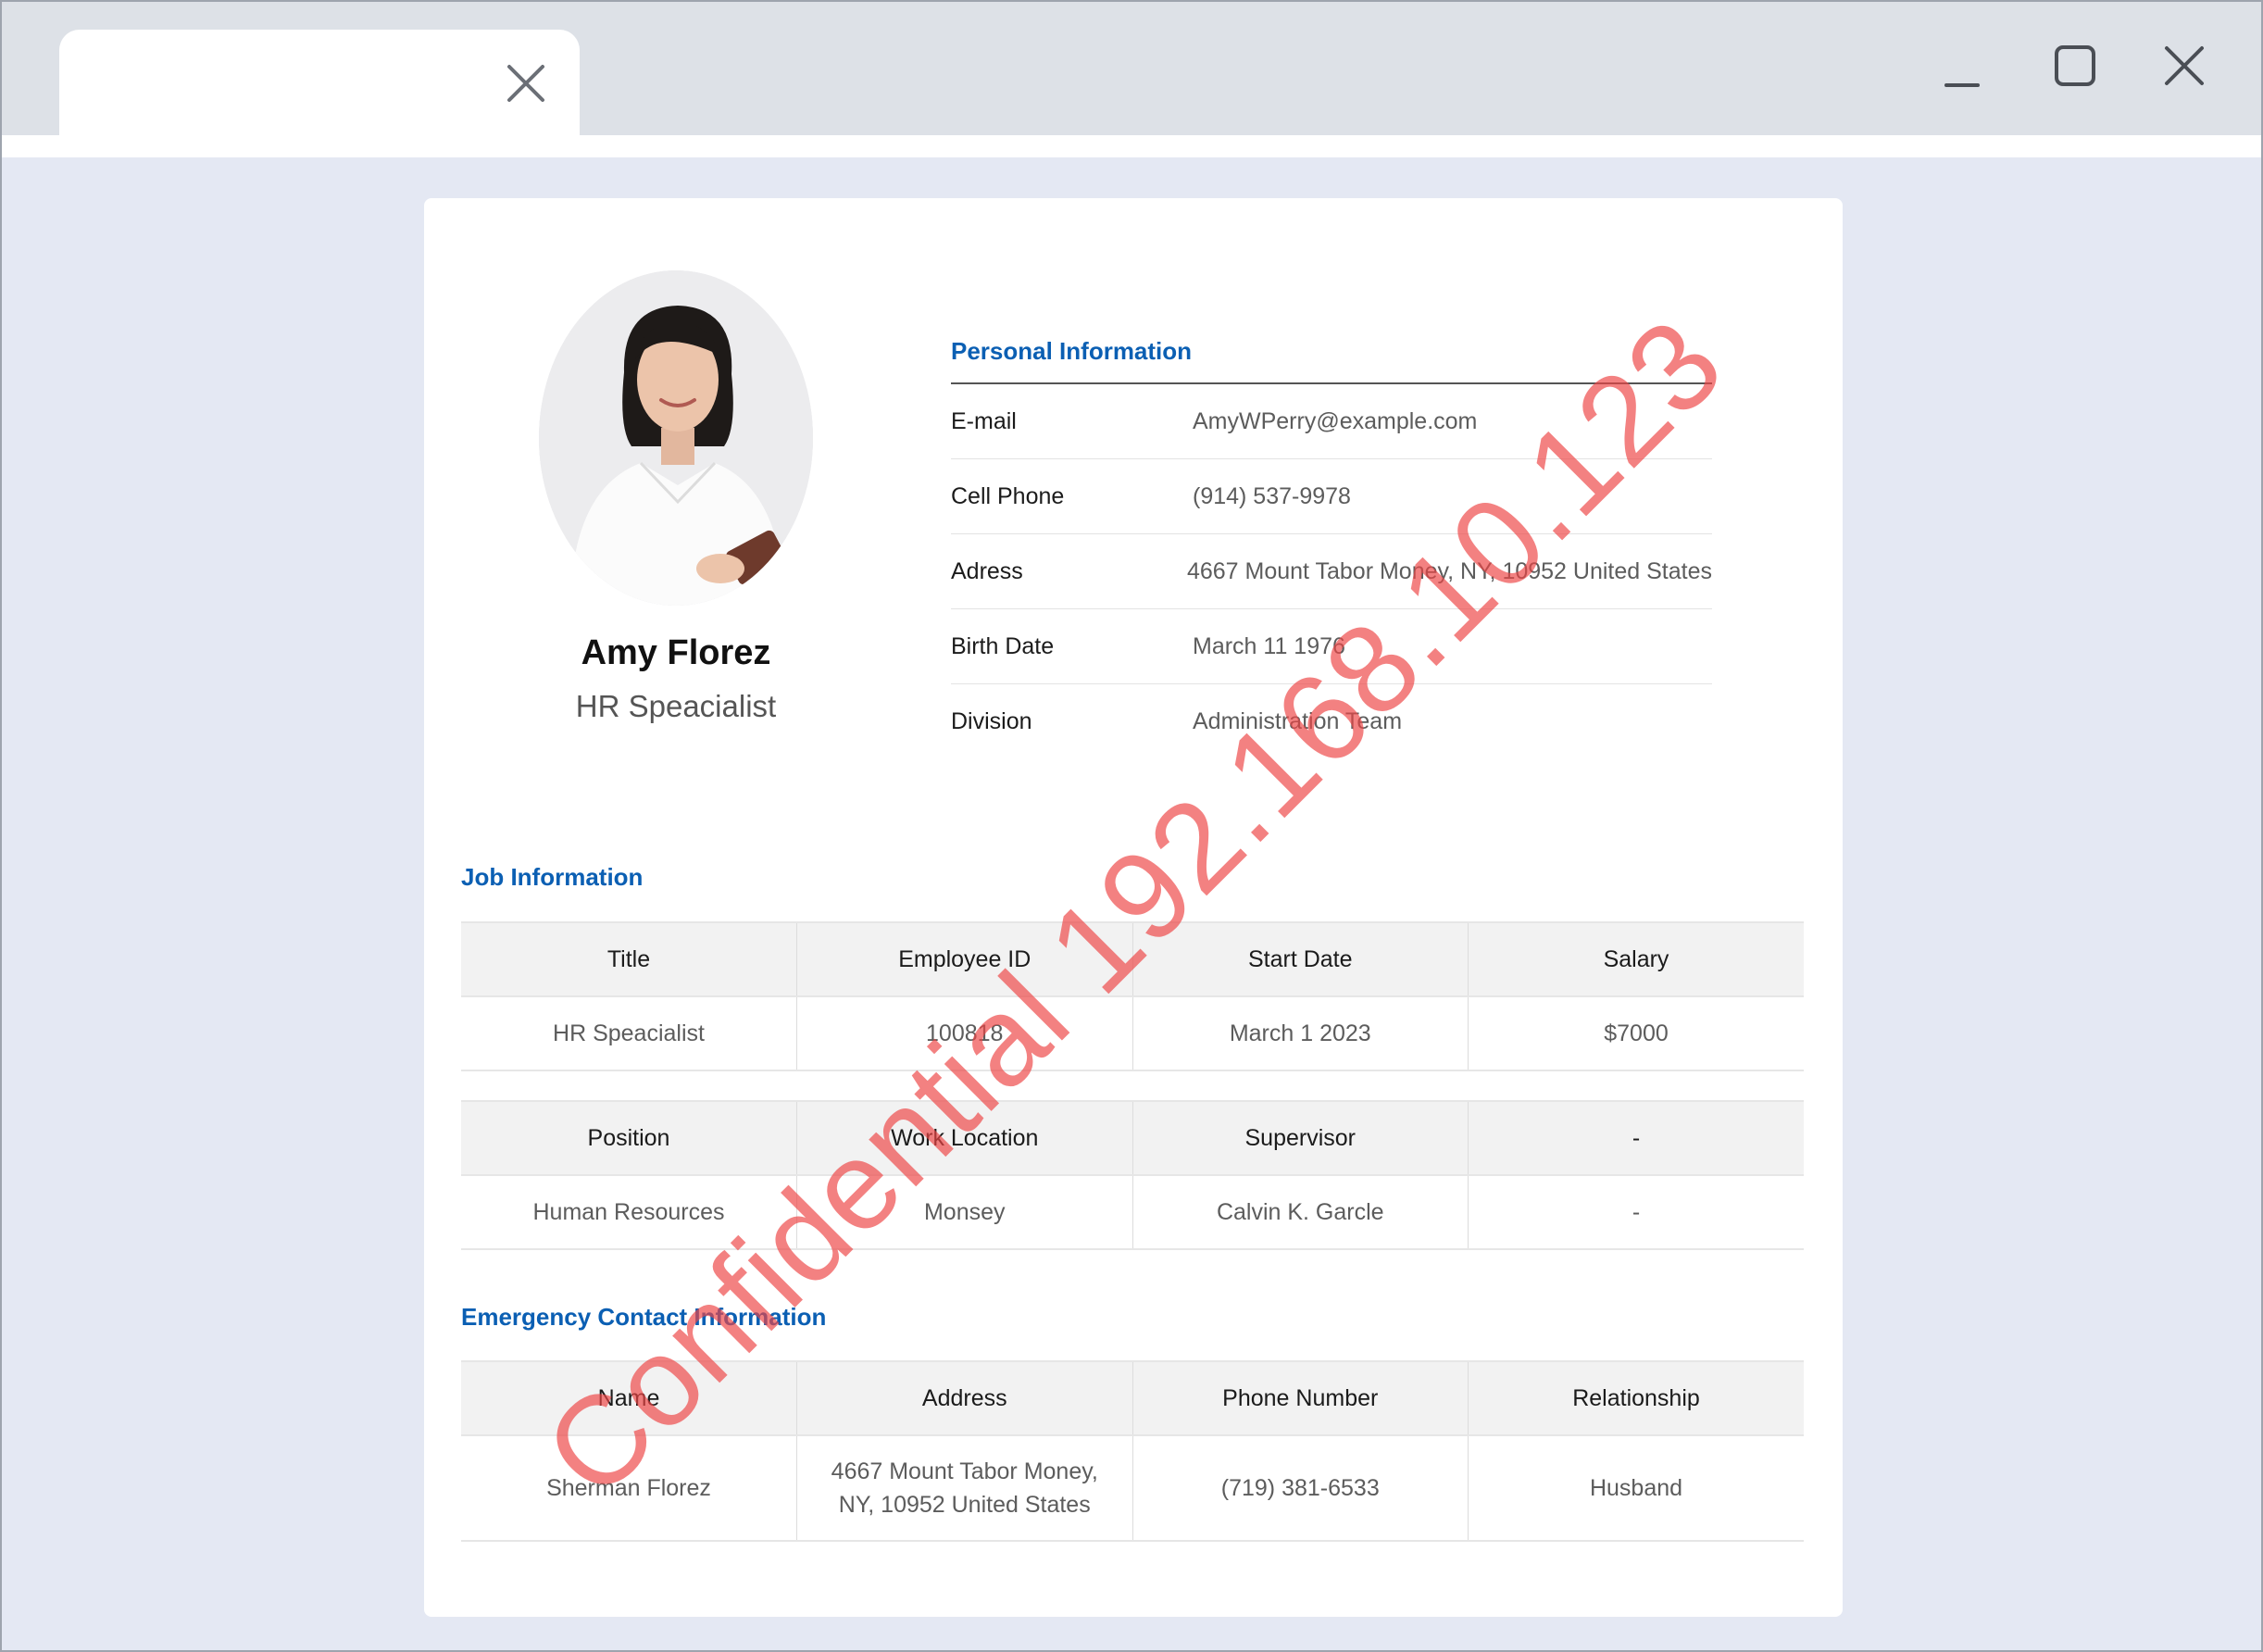  Describe the element at coordinates (964, 959) in the screenshot. I see `column-header: Employee ID` at that location.